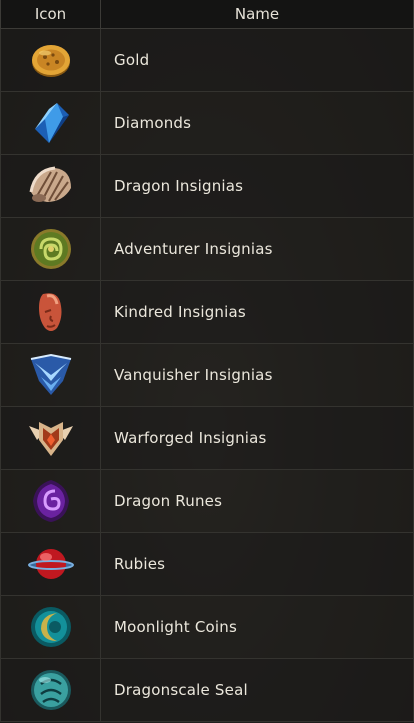  Describe the element at coordinates (257, 123) in the screenshot. I see `currency-name: Diamonds` at that location.